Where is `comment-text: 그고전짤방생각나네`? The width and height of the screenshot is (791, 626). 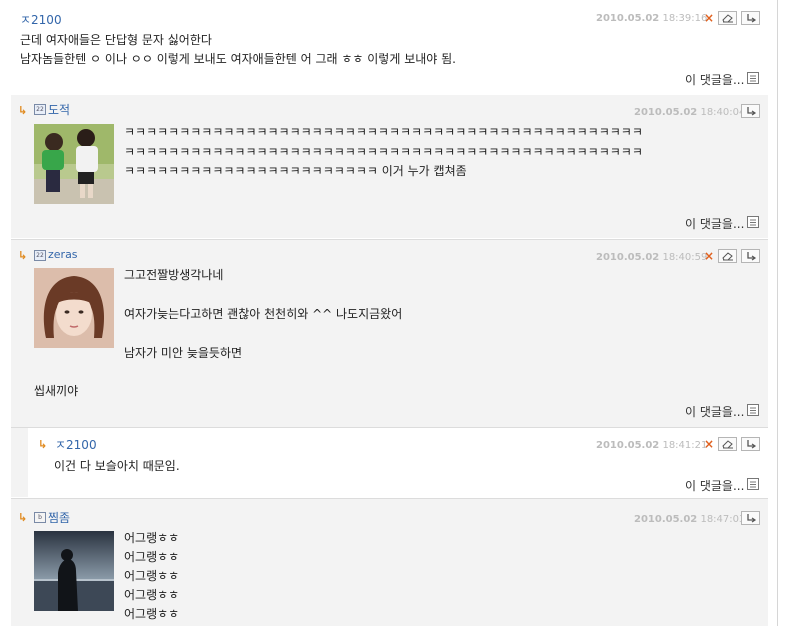
comment-text: 그고전짤방생각나네 is located at coordinates (174, 275).